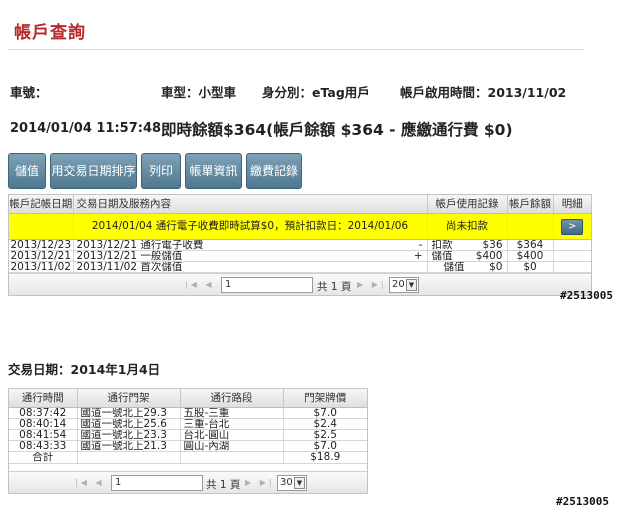  Describe the element at coordinates (274, 171) in the screenshot. I see `payment-records-button: 繳費記錄` at that location.